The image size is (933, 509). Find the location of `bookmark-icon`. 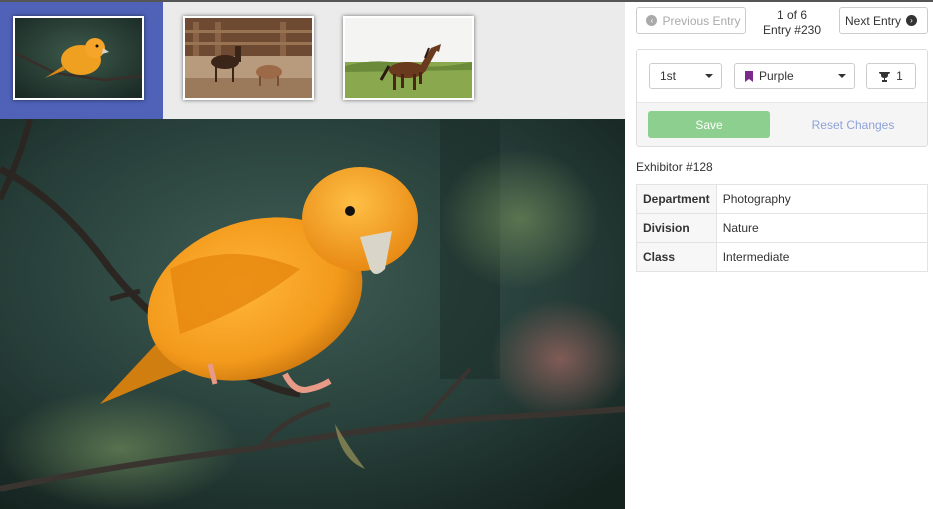

bookmark-icon is located at coordinates (749, 76).